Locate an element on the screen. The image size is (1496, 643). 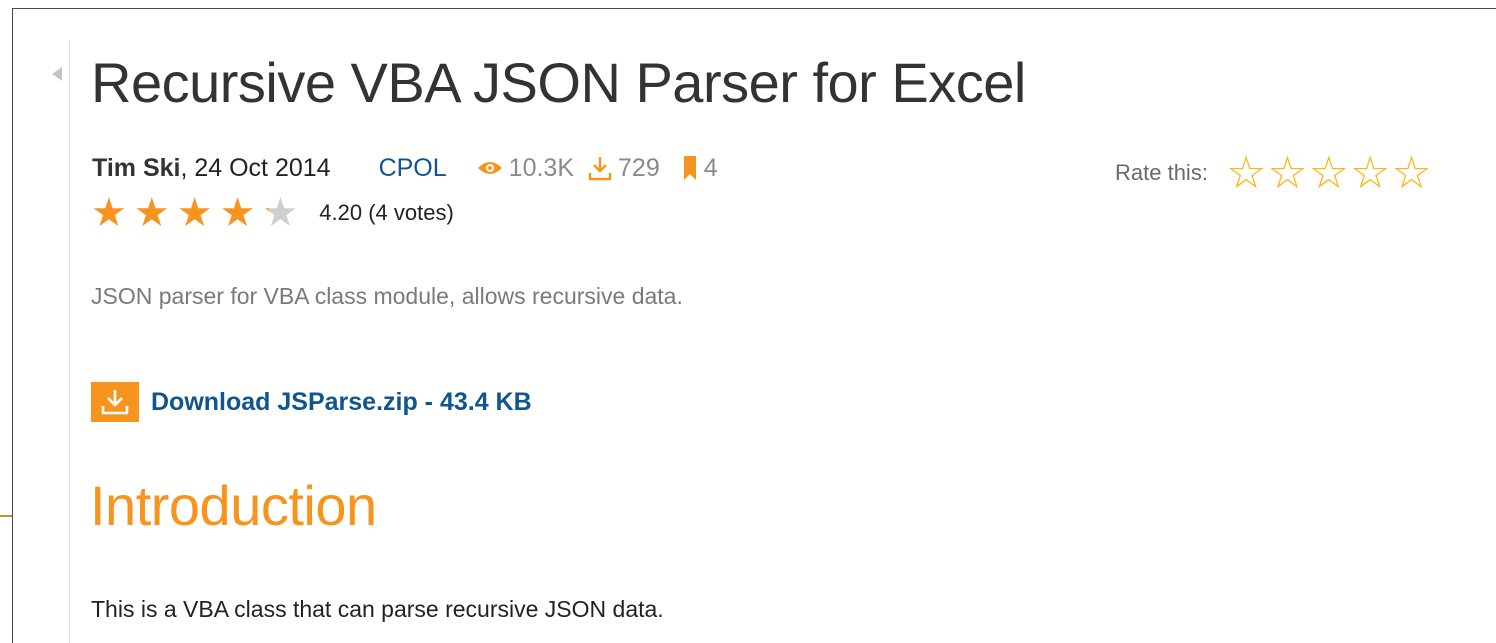
download-link: Download JSParse.zip - 43.4 KB is located at coordinates (311, 402).